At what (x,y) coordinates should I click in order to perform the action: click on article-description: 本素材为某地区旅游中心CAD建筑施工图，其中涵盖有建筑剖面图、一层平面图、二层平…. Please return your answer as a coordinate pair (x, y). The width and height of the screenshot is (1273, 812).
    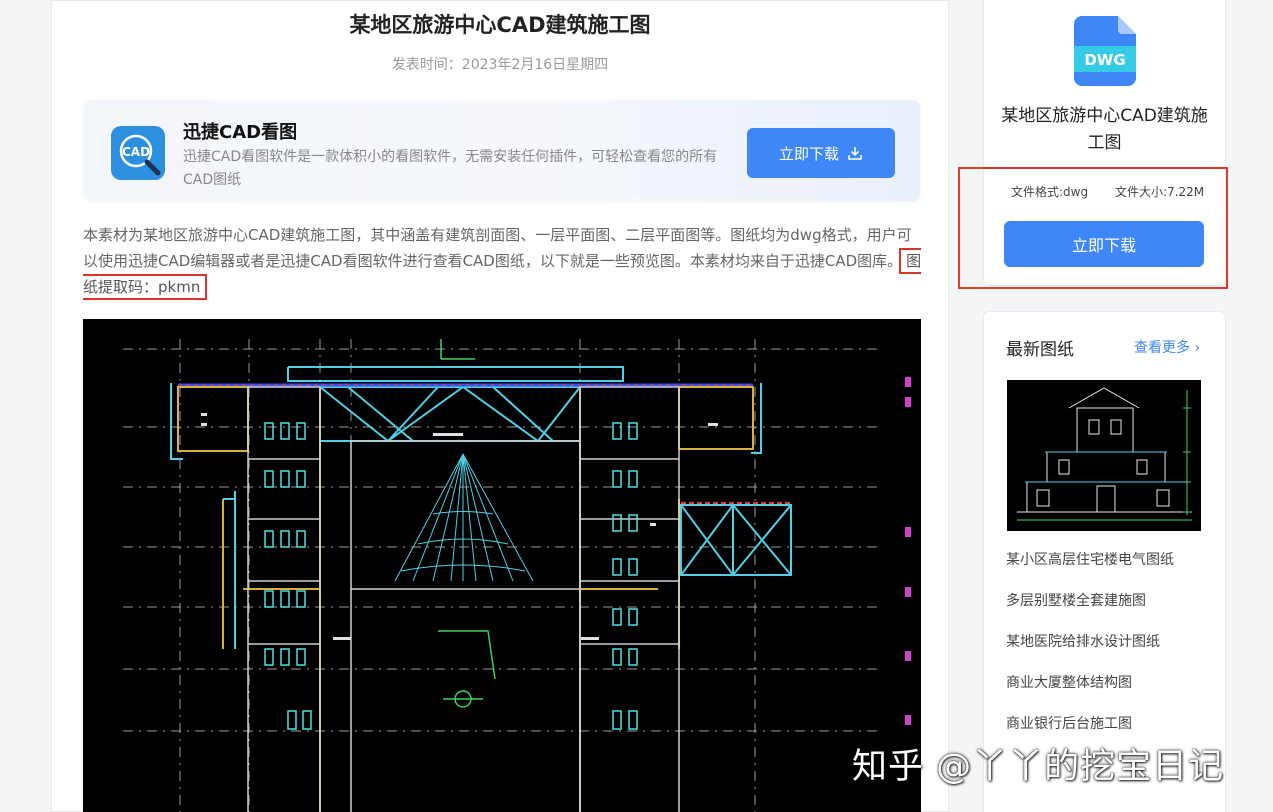
    Looking at the image, I should click on (497, 248).